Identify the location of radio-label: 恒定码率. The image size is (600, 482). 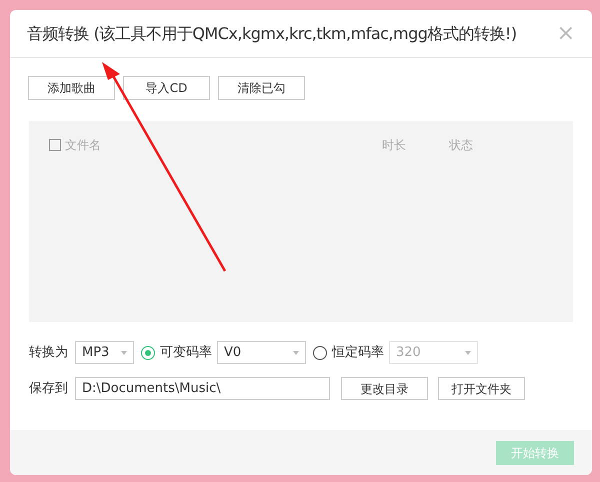
(358, 353).